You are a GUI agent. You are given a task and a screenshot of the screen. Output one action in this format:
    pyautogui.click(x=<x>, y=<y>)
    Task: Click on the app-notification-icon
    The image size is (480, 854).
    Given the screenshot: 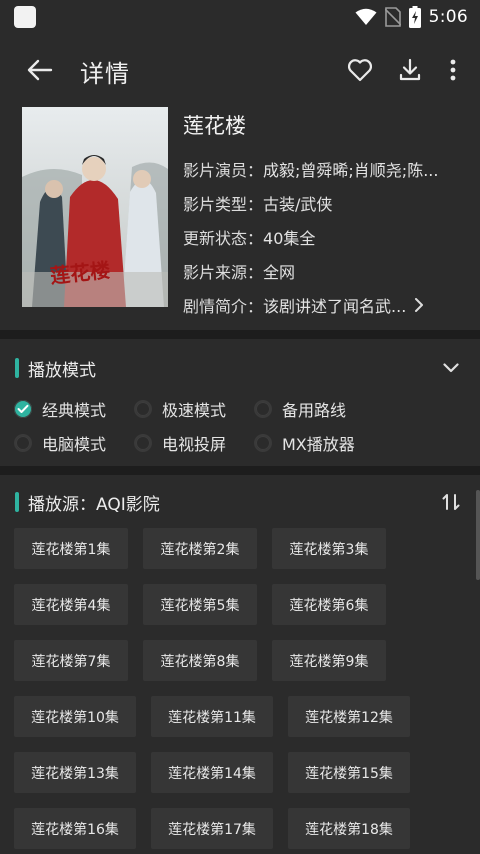 What is the action you would take?
    pyautogui.click(x=25, y=17)
    